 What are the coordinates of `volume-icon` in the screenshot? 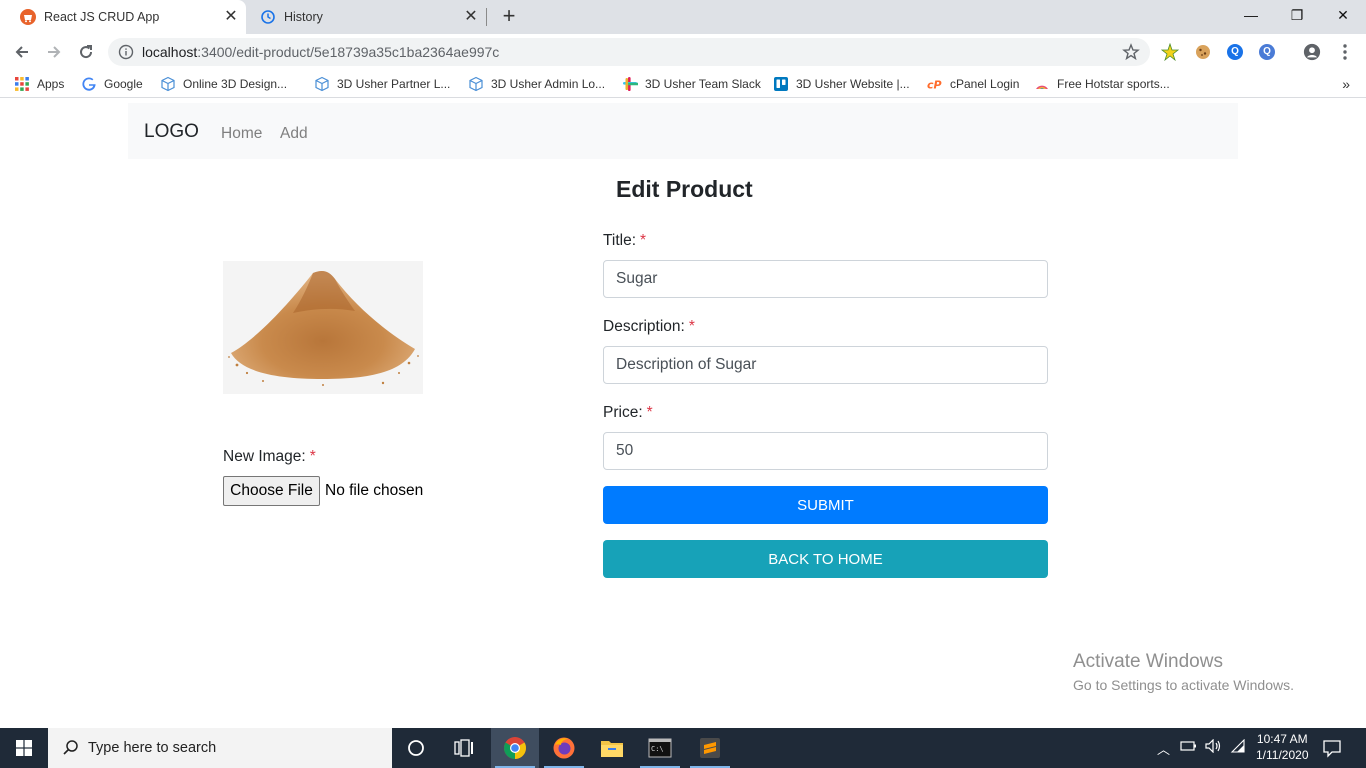 It's located at (1214, 747).